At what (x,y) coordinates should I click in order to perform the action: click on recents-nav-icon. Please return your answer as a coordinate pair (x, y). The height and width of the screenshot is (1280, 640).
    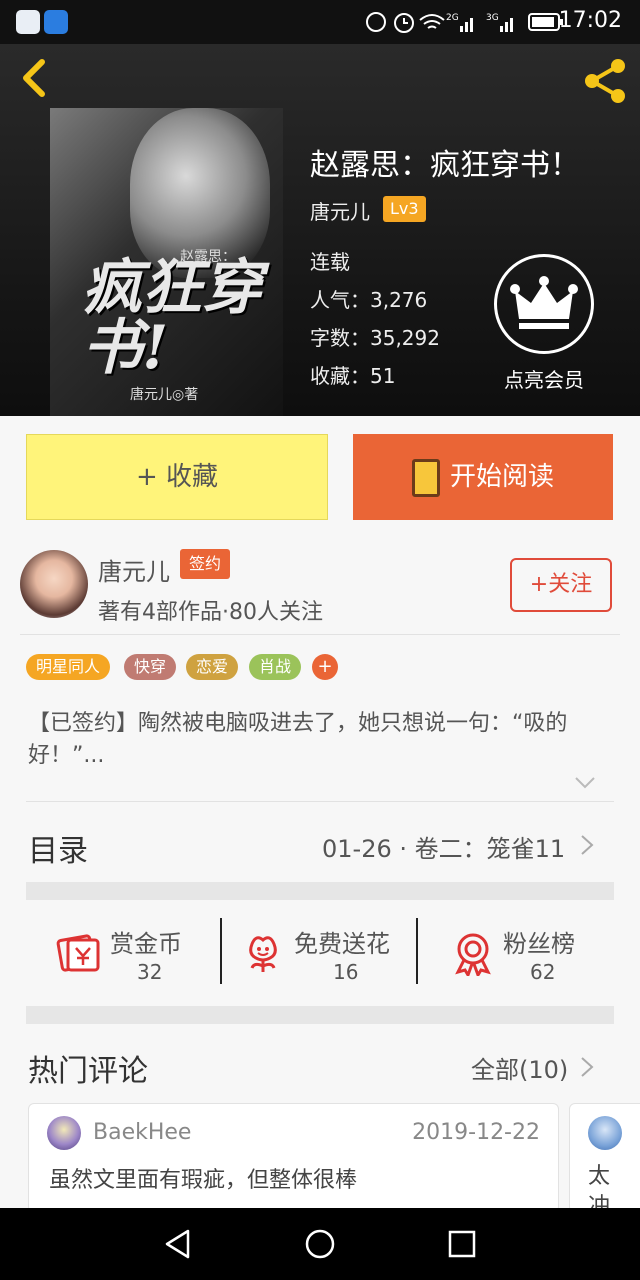
    Looking at the image, I should click on (462, 1244).